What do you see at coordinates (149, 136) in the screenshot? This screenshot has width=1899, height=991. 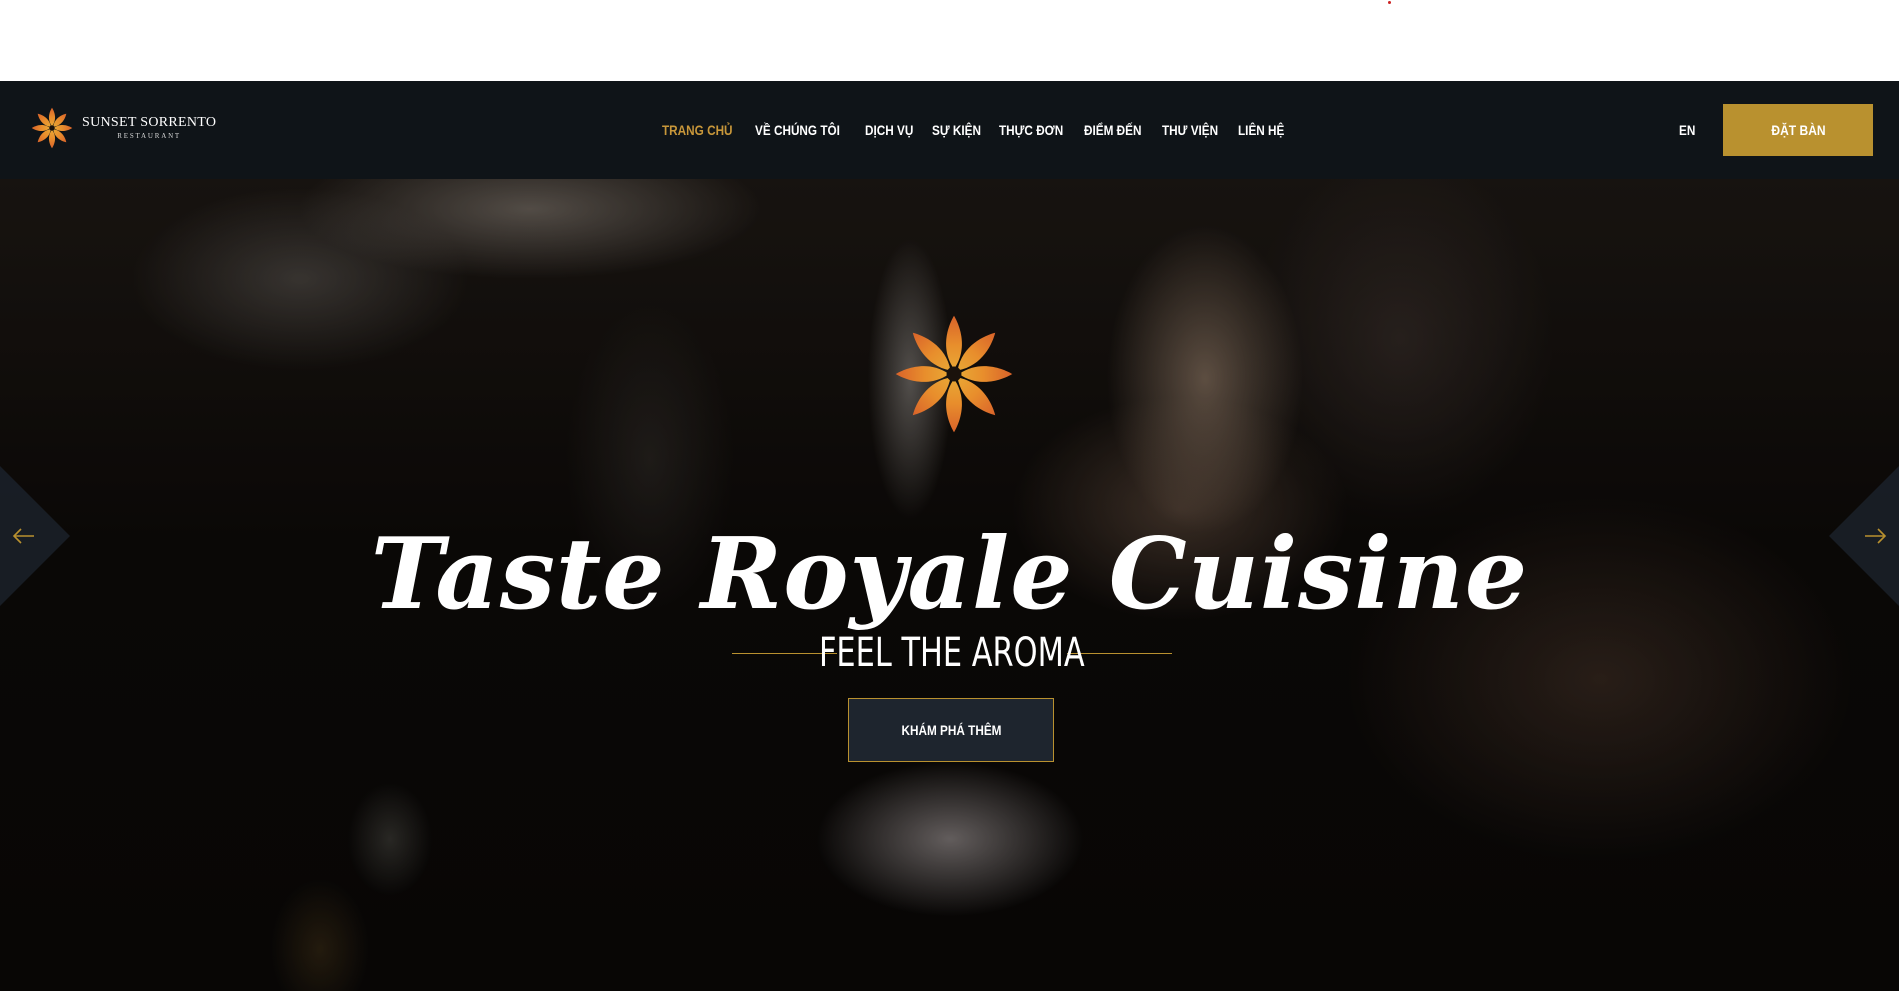 I see `brand-subtitle: RESTAURANT` at bounding box center [149, 136].